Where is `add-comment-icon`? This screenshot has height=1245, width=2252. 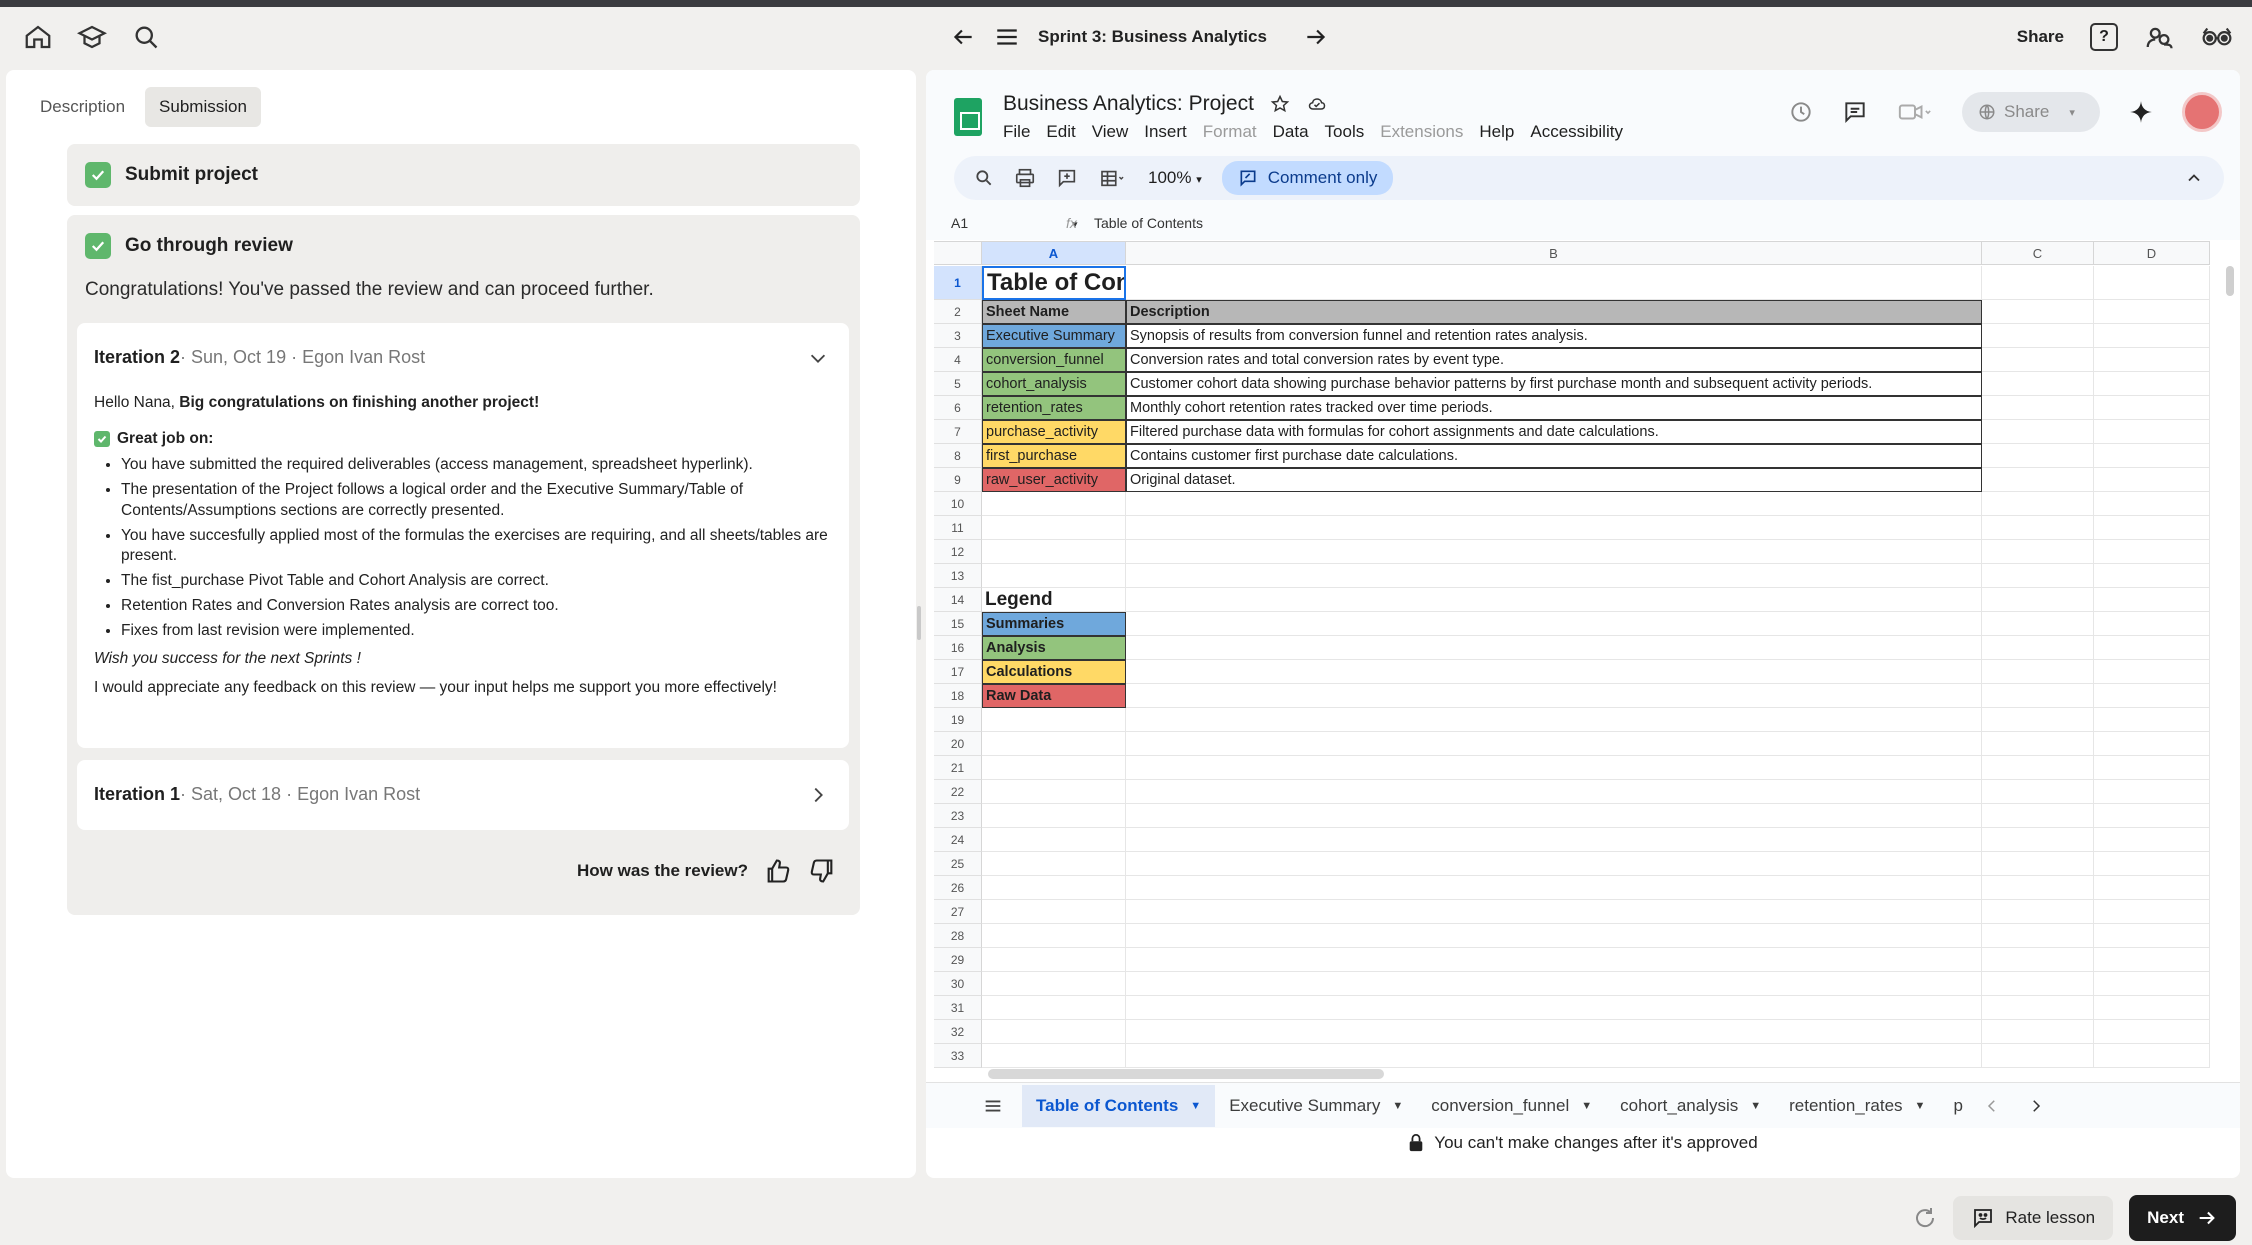
add-comment-icon is located at coordinates (1067, 178).